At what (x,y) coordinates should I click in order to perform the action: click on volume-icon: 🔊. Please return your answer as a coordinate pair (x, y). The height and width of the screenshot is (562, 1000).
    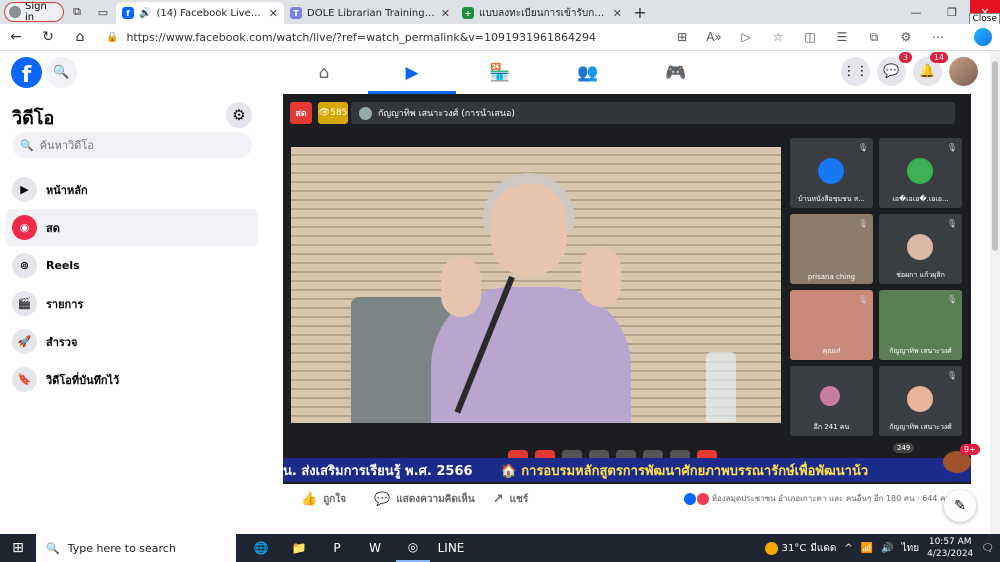
    Looking at the image, I should click on (887, 548).